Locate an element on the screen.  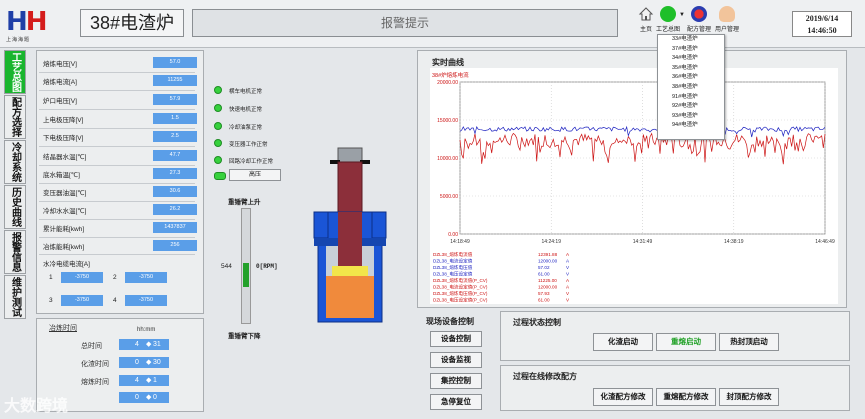
arm-position-track is located at coordinates (246, 266).